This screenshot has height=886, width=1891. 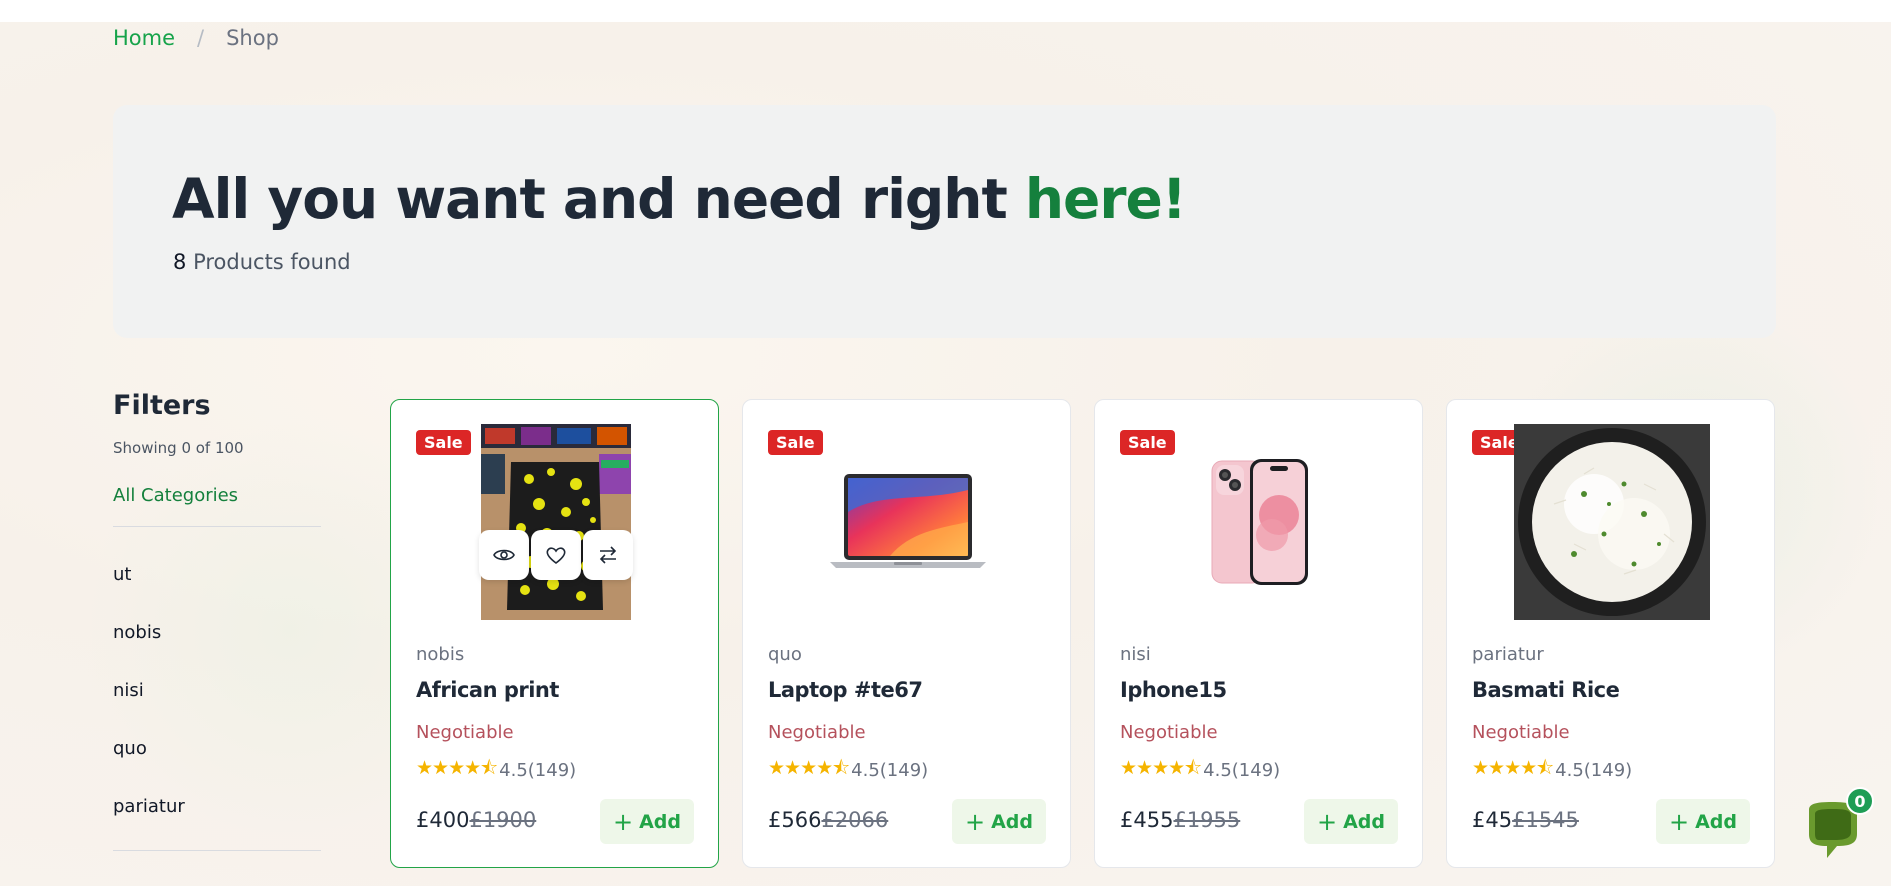 I want to click on quick-actions, so click(x=556, y=555).